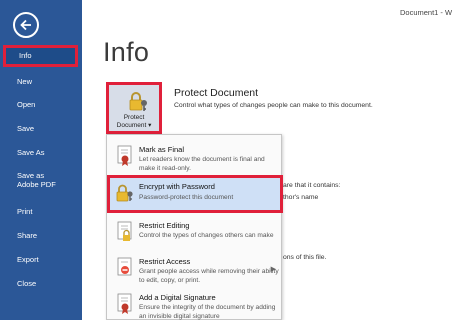 The height and width of the screenshot is (320, 460). Describe the element at coordinates (40, 56) in the screenshot. I see `sidebar-item-info: Info` at that location.